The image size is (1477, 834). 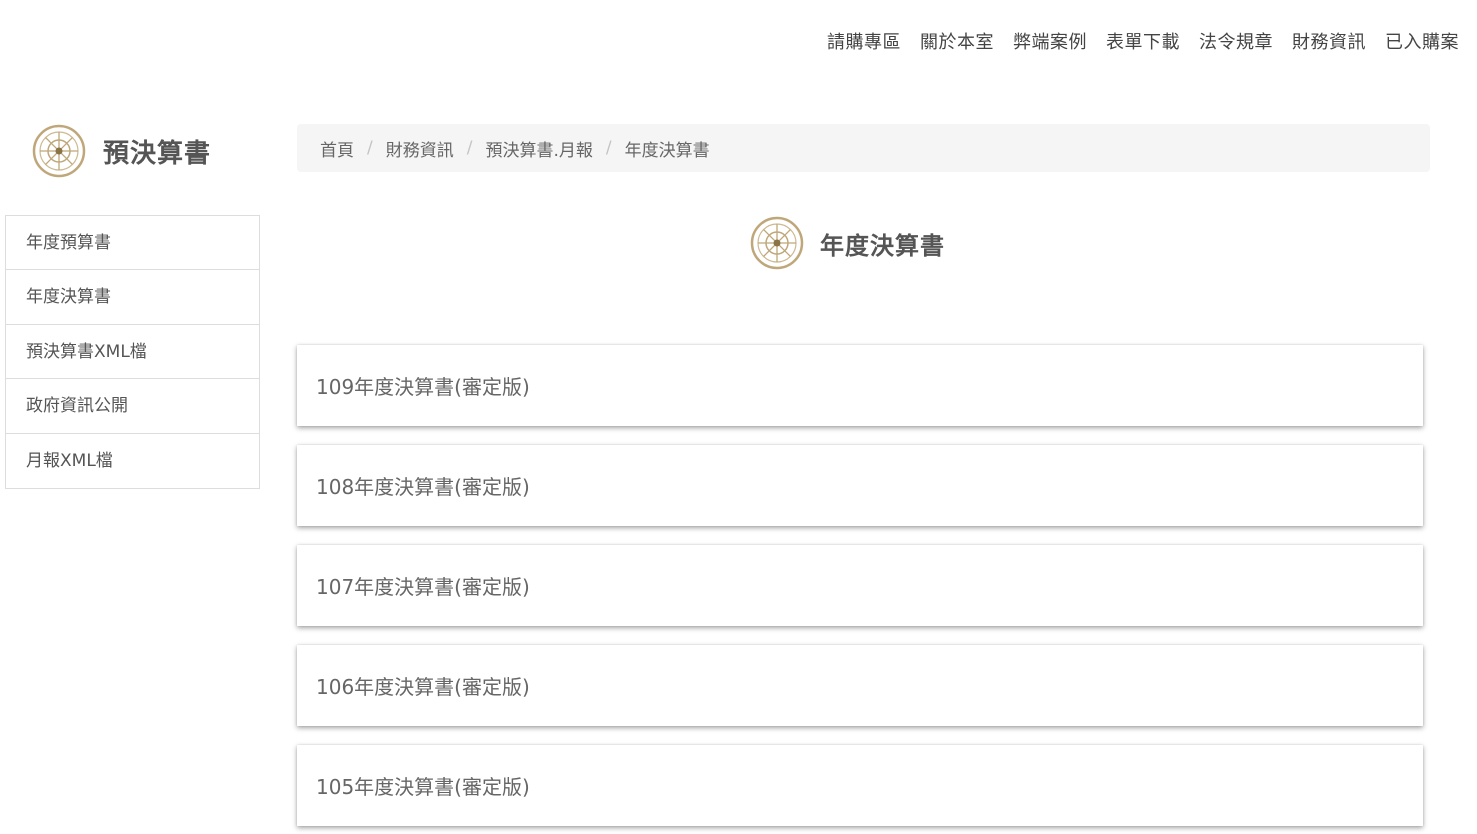 I want to click on breadcrumb-home: 首頁, so click(x=337, y=148).